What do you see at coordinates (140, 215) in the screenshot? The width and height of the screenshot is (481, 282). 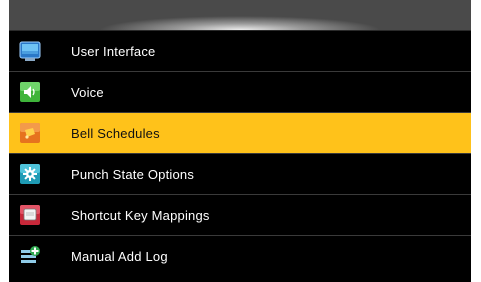 I see `menu-item-label: Shortcut Key Mappings` at bounding box center [140, 215].